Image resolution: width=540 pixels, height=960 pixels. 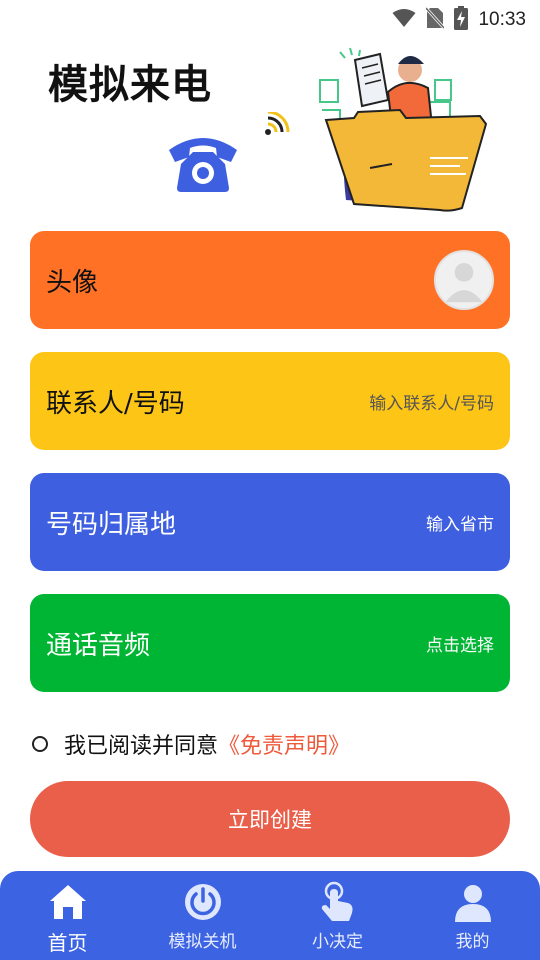 I want to click on avatar-row: 头像, so click(x=270, y=280).